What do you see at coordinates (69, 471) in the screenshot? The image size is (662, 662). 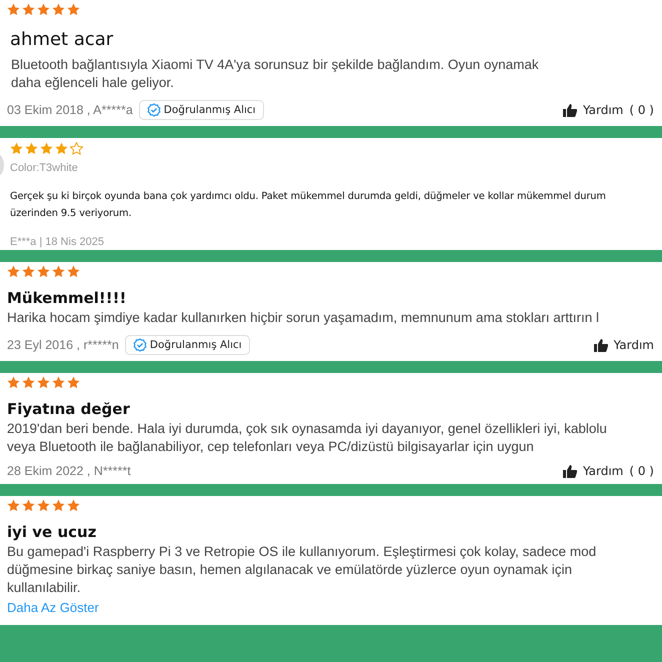 I see `review-date-author: 28 Ekim 2022 , N*****t` at bounding box center [69, 471].